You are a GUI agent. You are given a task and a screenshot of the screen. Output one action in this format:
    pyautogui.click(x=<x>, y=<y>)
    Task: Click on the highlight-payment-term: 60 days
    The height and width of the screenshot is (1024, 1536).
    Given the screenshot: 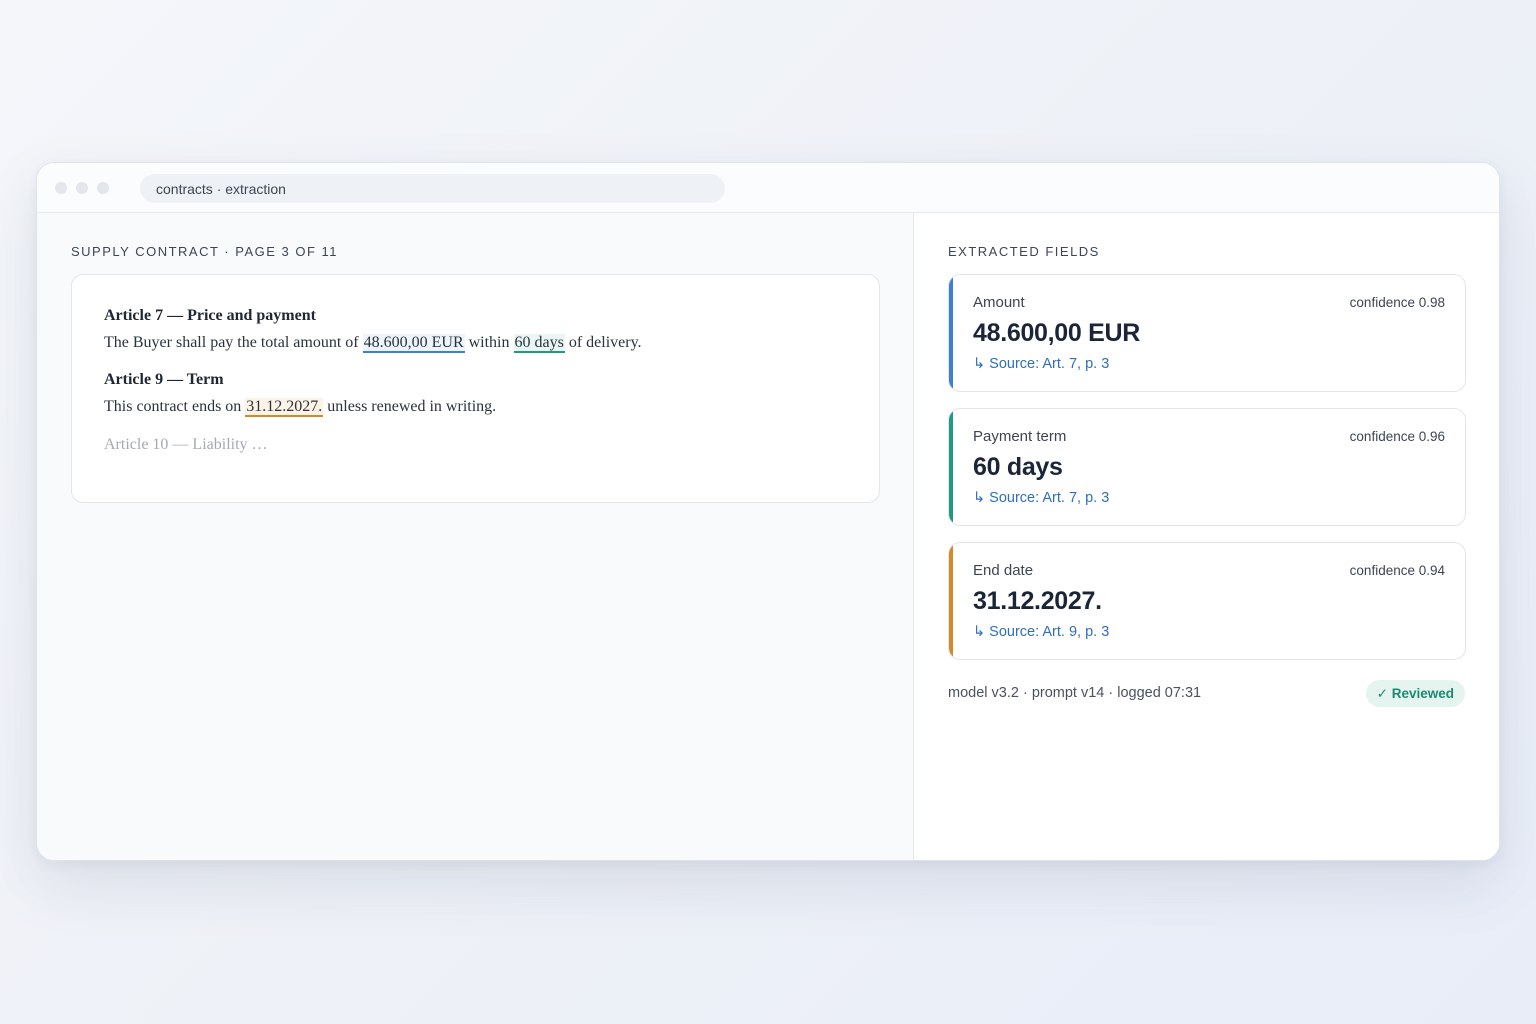 What is the action you would take?
    pyautogui.click(x=539, y=343)
    